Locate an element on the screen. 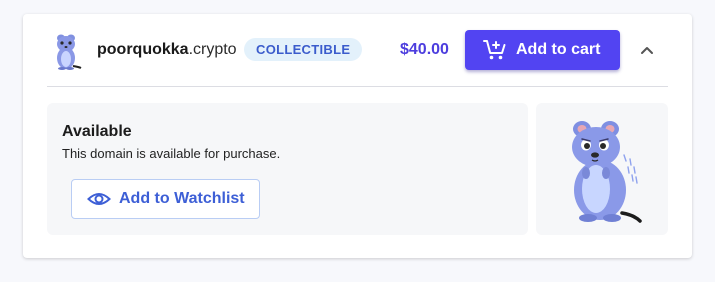 Image resolution: width=715 pixels, height=282 pixels. domain-name: poorquokka.crypto is located at coordinates (167, 50).